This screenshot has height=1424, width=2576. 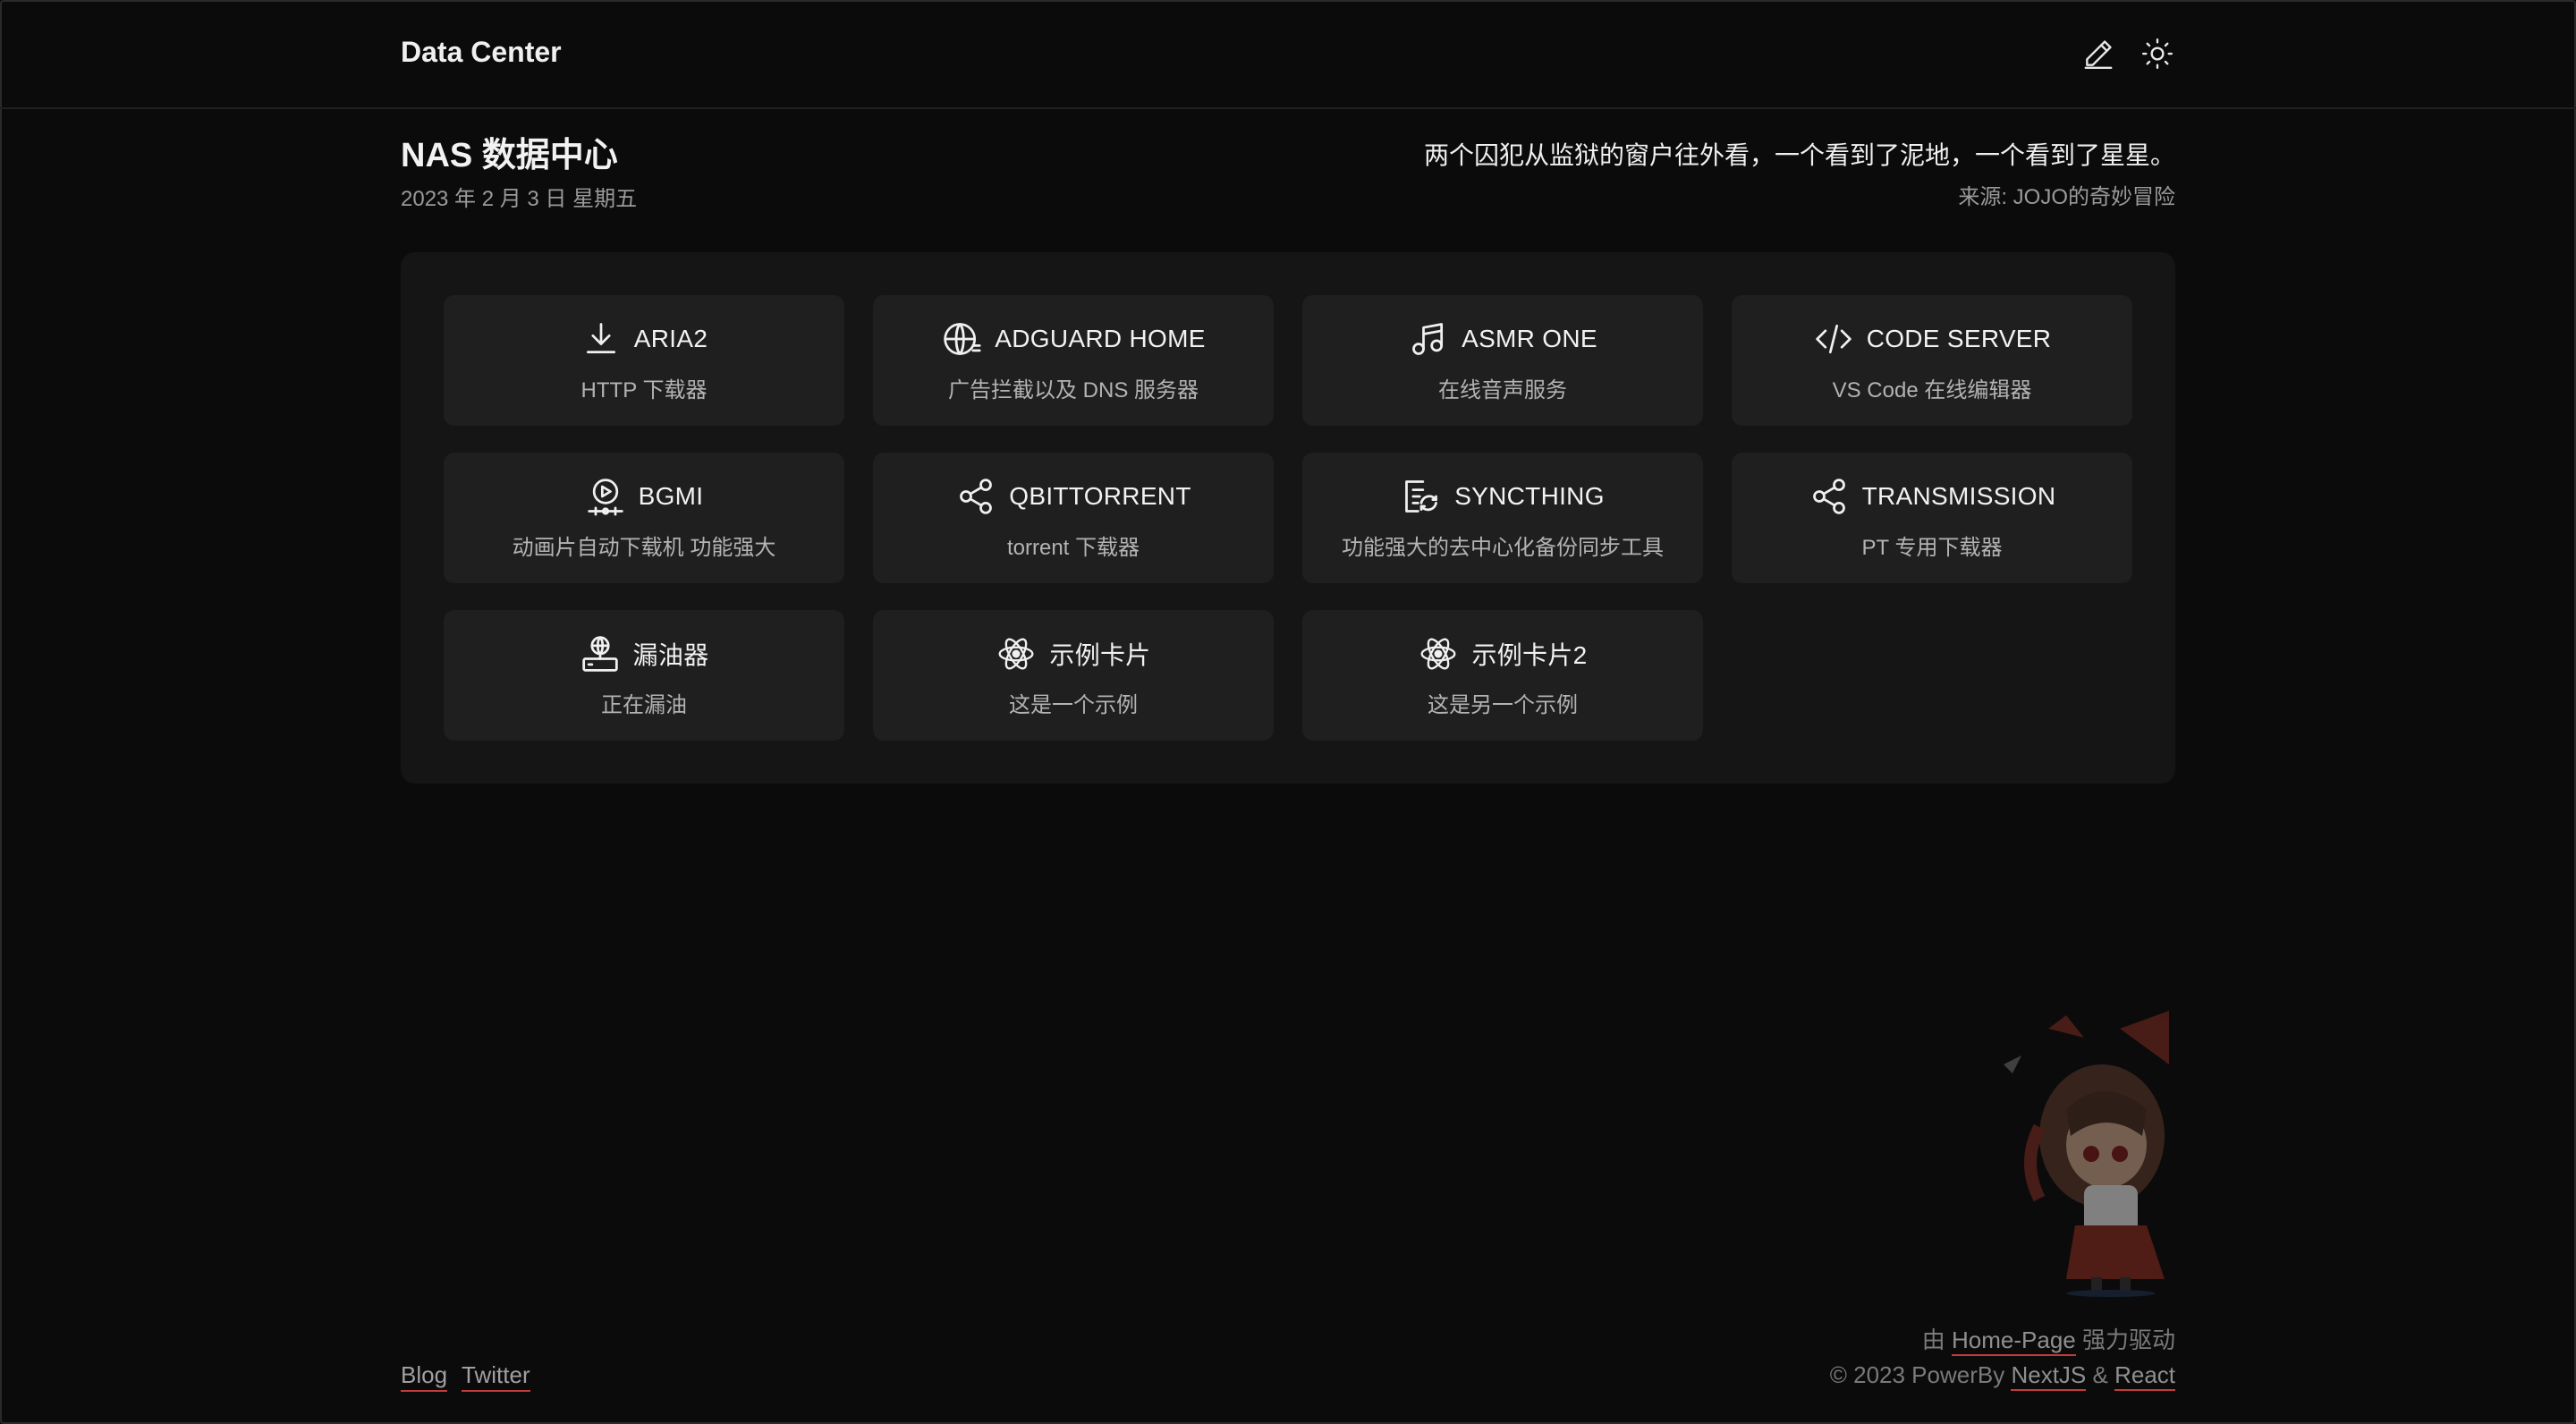 I want to click on card-title: QBITTORRENT, so click(x=1100, y=495).